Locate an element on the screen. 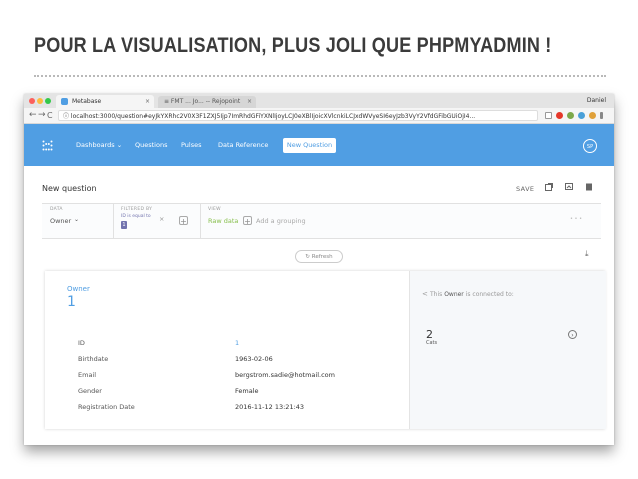  add-grouping-text: Add a grouping is located at coordinates (281, 221).